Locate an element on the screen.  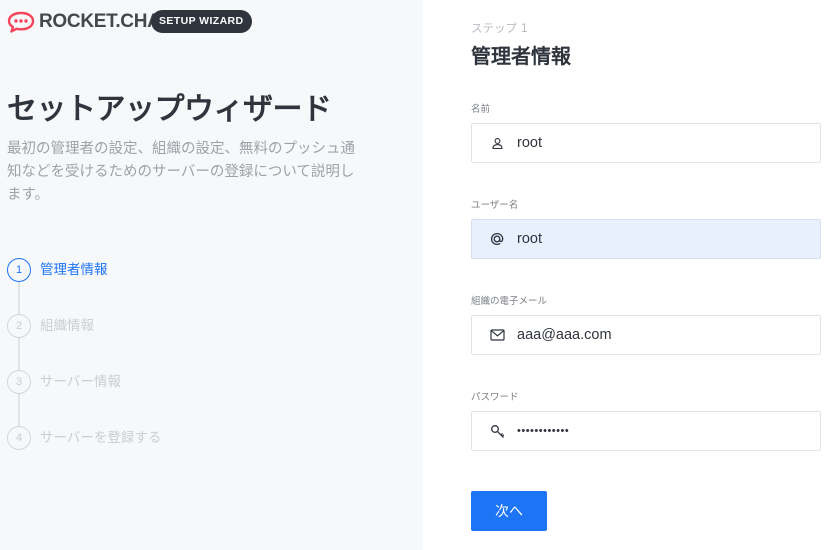
email-input is located at coordinates (662, 335).